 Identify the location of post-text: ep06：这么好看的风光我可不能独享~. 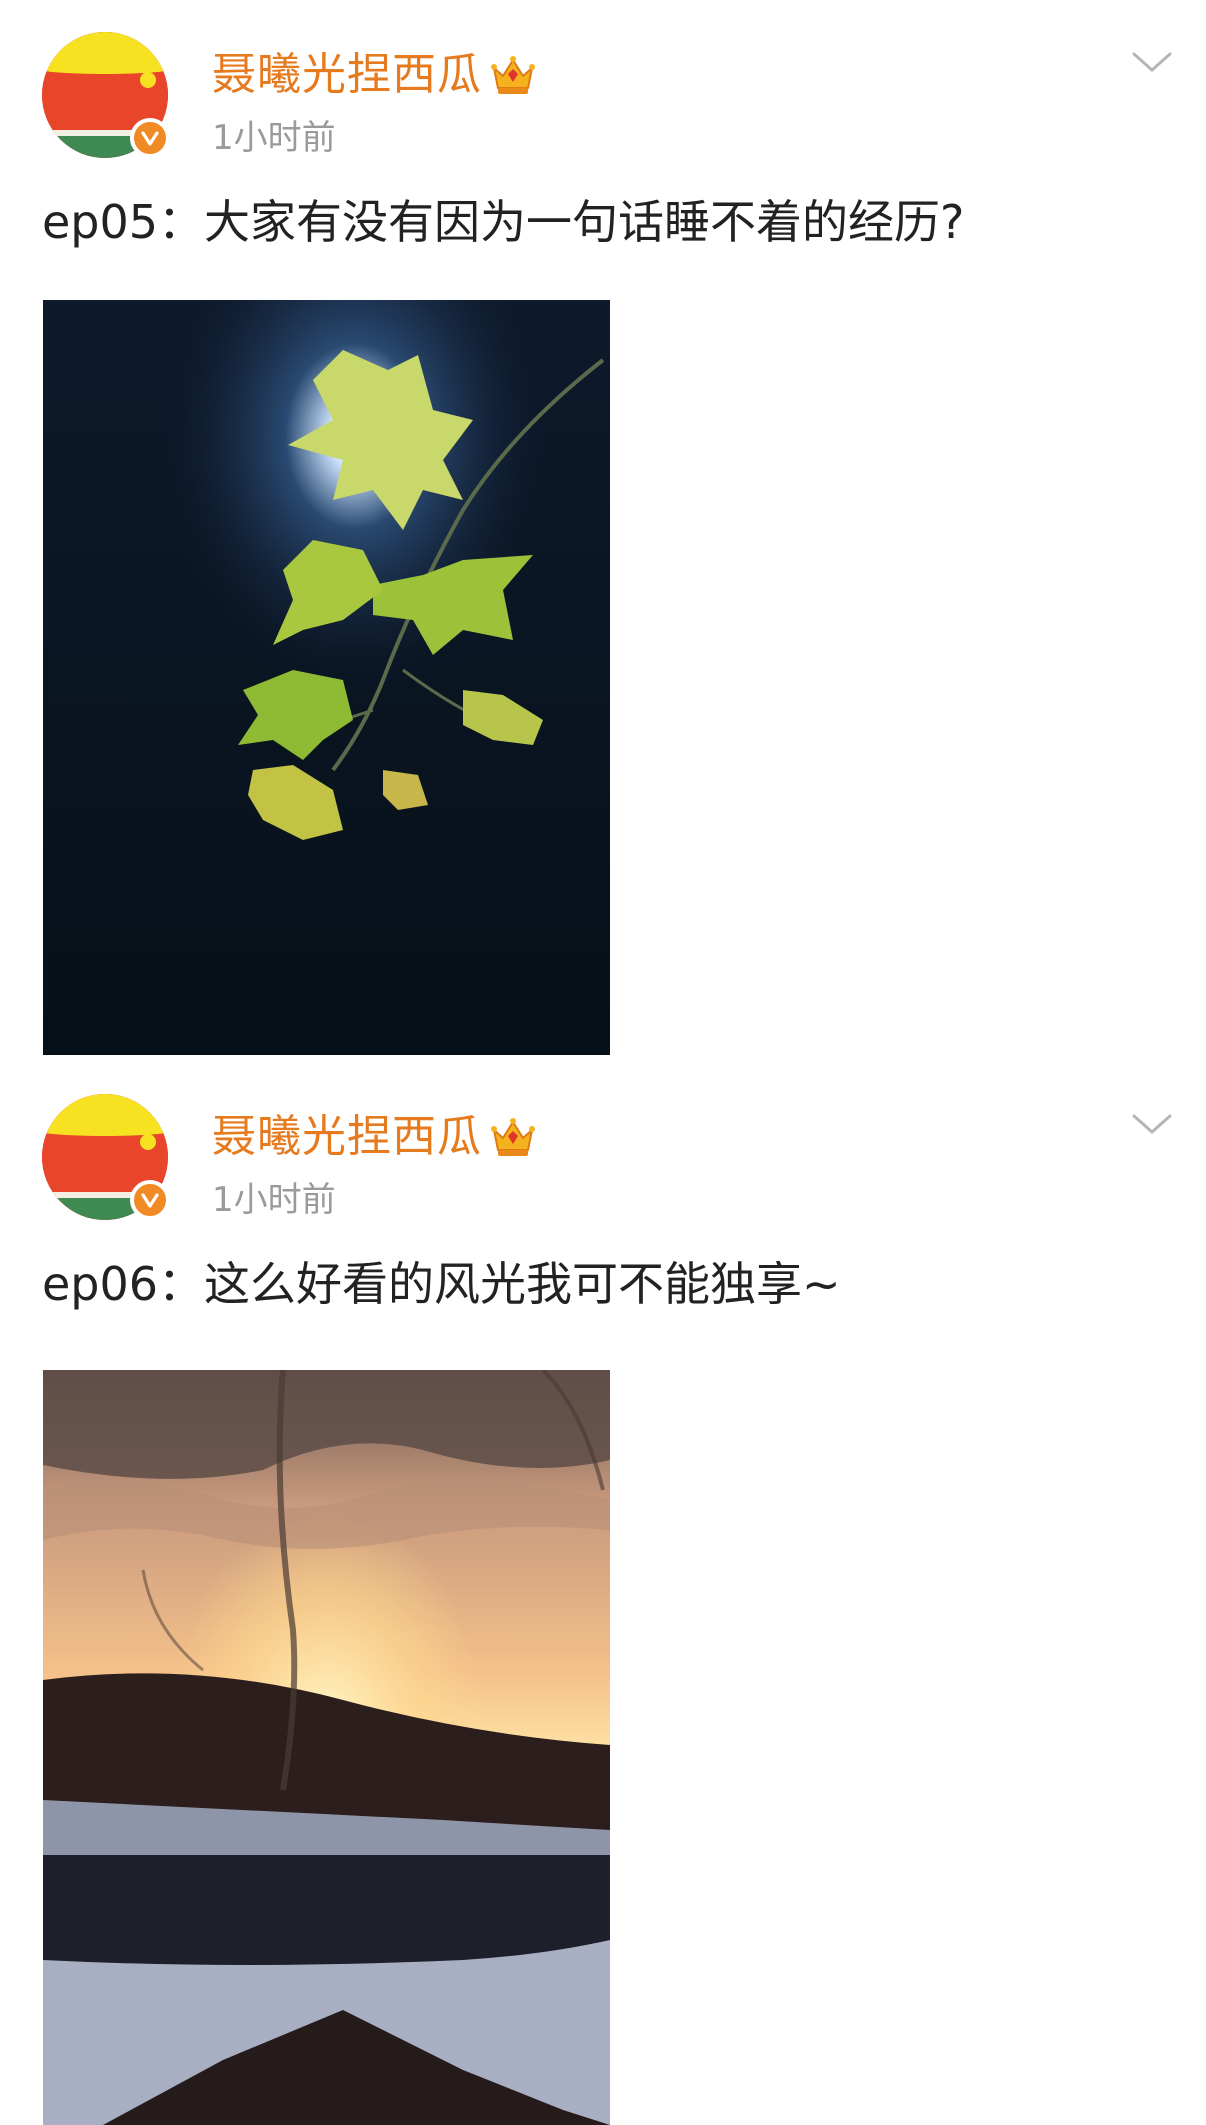
(441, 1284).